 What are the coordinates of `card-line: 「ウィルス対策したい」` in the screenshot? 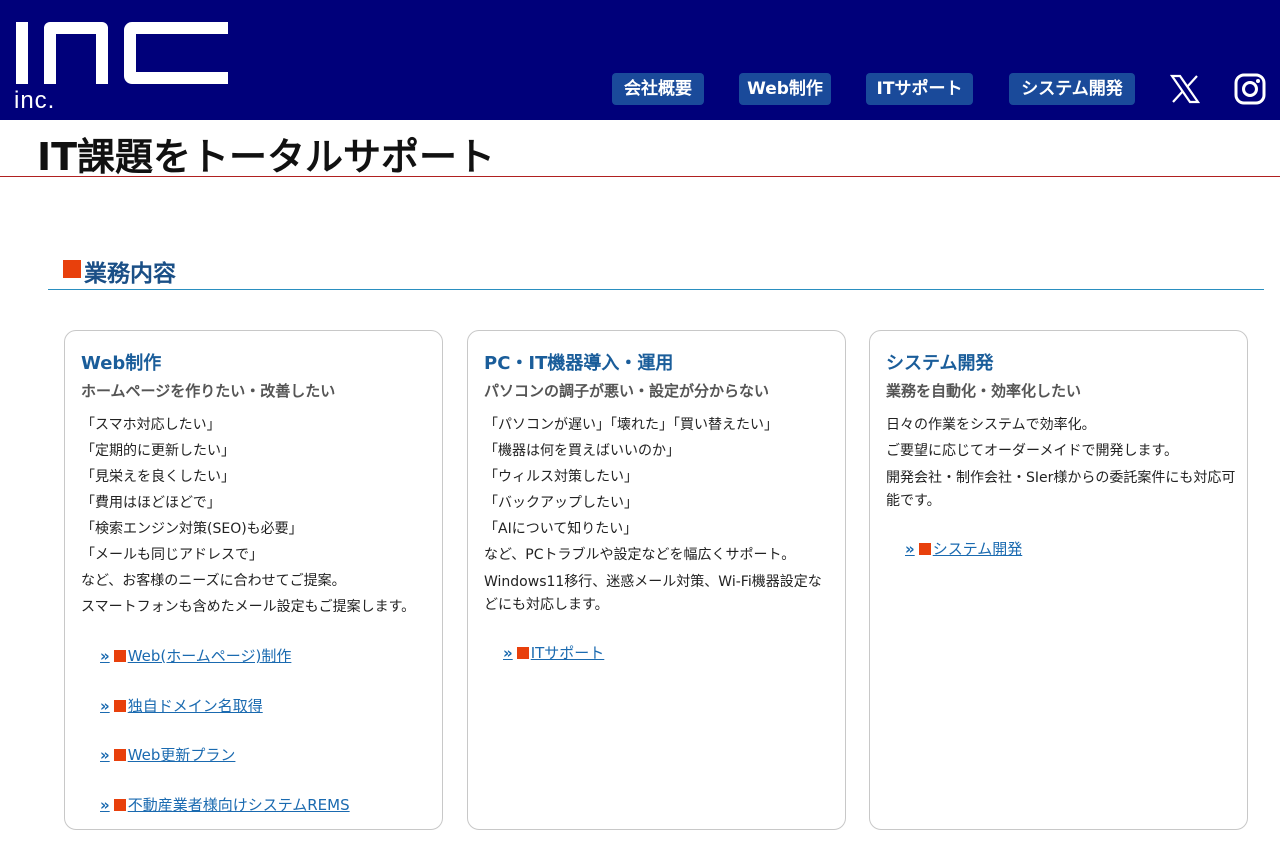 It's located at (659, 480).